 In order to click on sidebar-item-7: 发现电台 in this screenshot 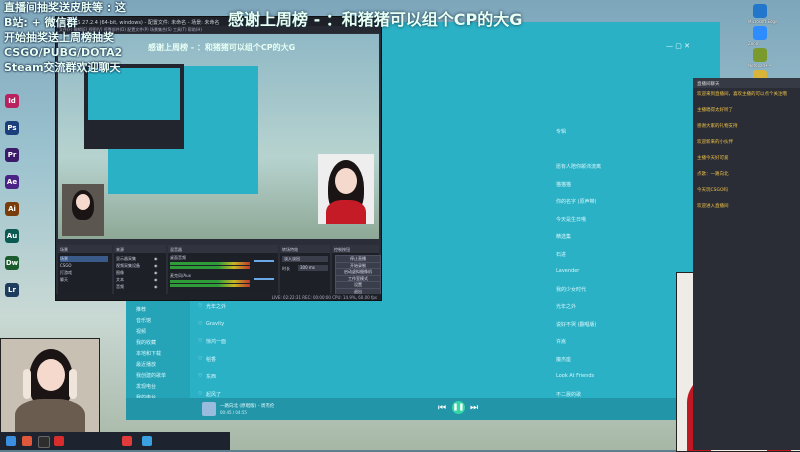, I will do `click(146, 386)`.